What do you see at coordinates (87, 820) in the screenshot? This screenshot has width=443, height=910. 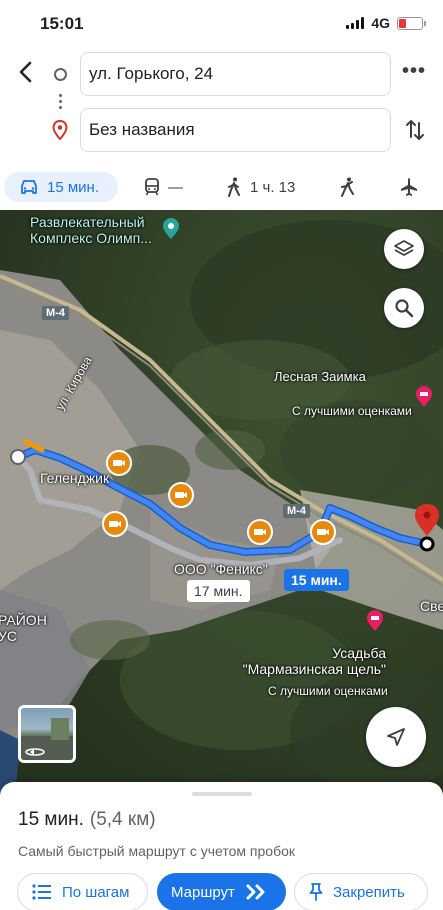 I see `route-summary: 15 мин. (5,4 км)` at bounding box center [87, 820].